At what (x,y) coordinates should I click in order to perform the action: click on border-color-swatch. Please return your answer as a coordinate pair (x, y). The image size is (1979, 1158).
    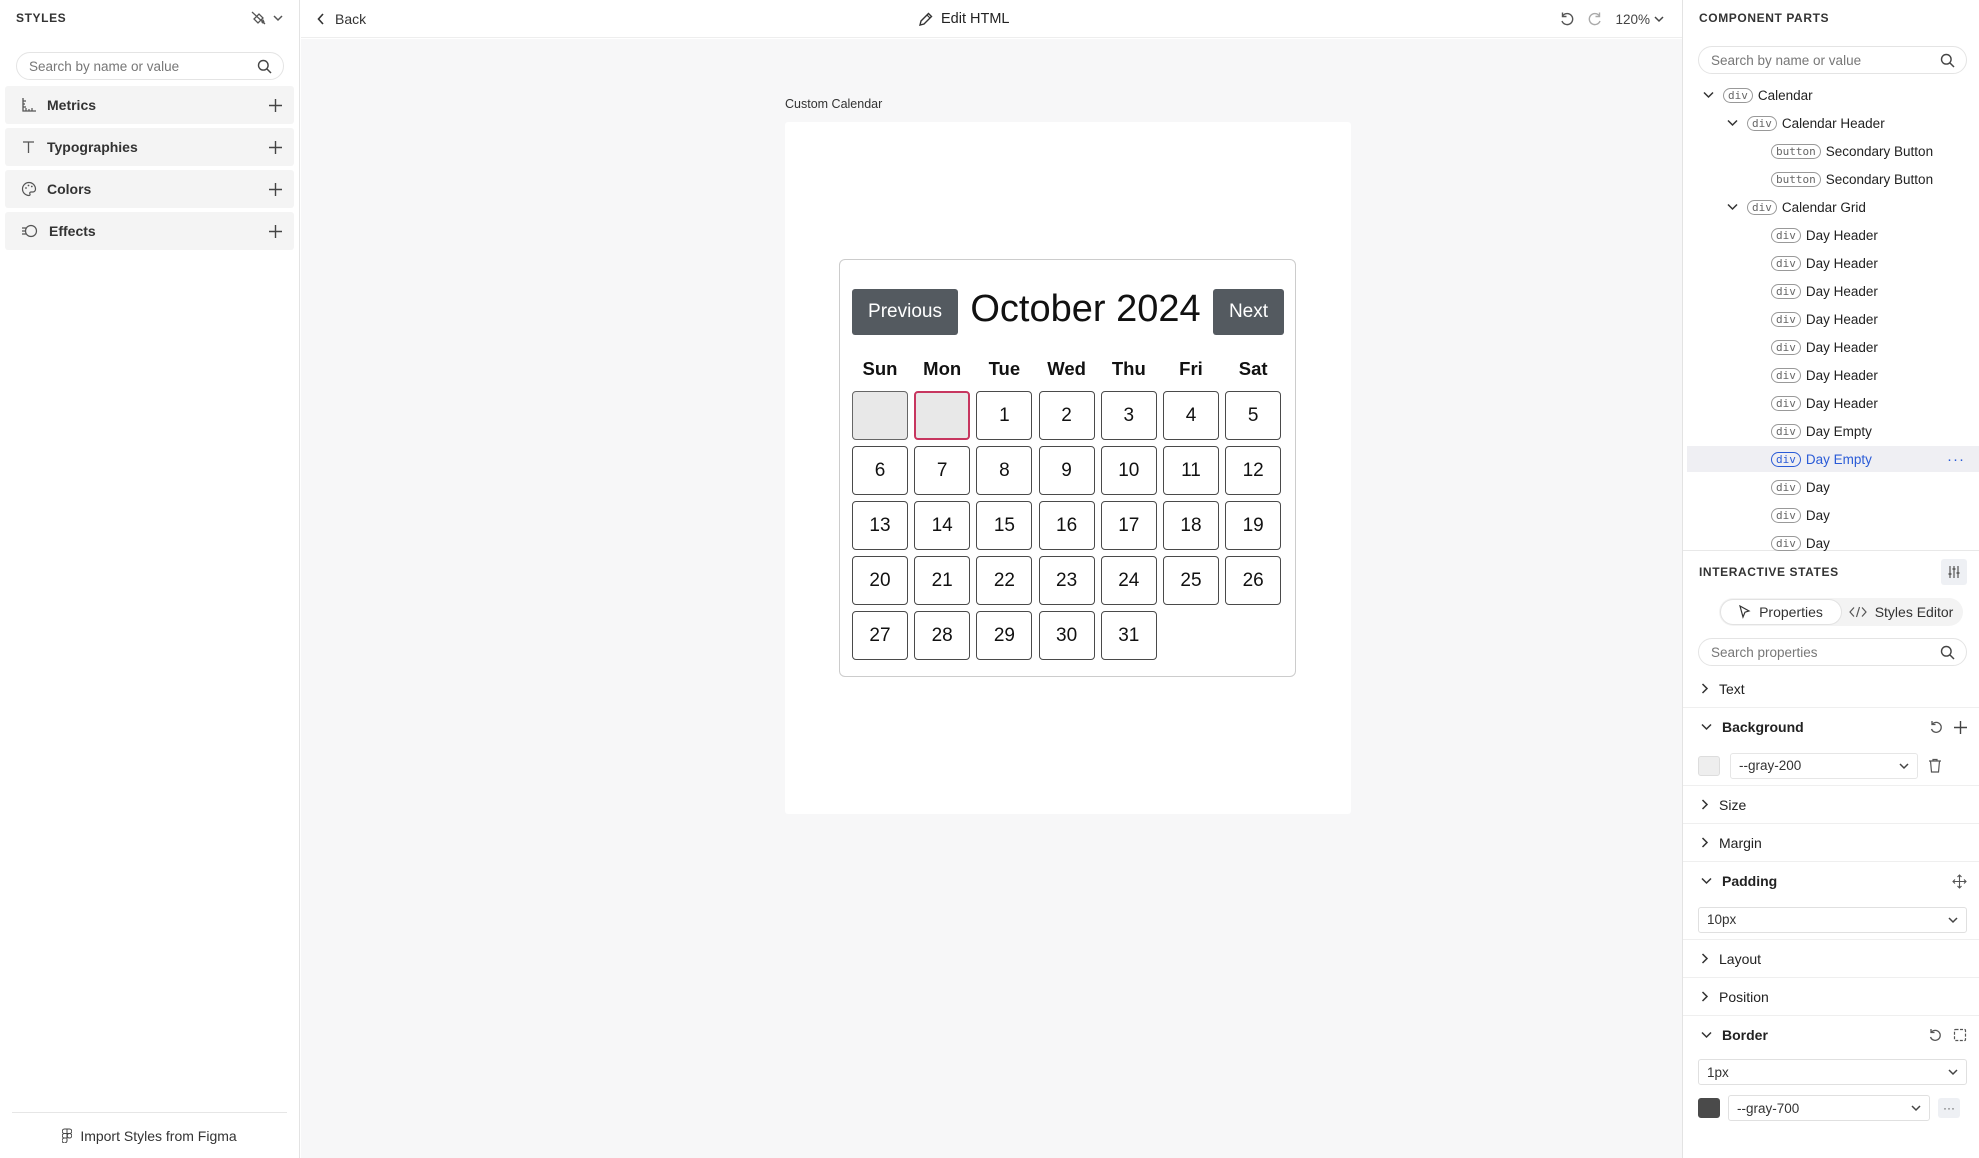
    Looking at the image, I should click on (1709, 1108).